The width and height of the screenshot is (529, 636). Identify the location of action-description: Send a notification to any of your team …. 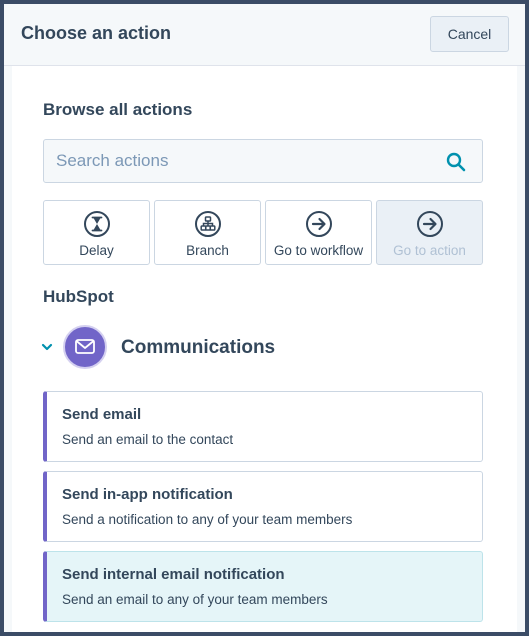
(207, 519).